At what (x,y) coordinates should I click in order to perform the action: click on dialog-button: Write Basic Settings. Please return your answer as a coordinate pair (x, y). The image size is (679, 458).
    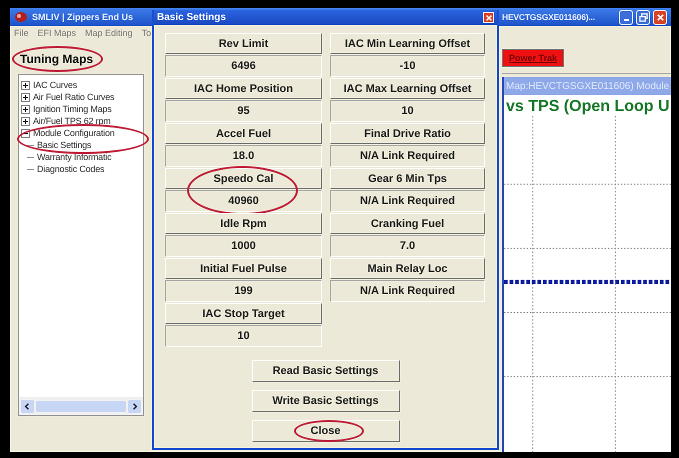
    Looking at the image, I should click on (326, 401).